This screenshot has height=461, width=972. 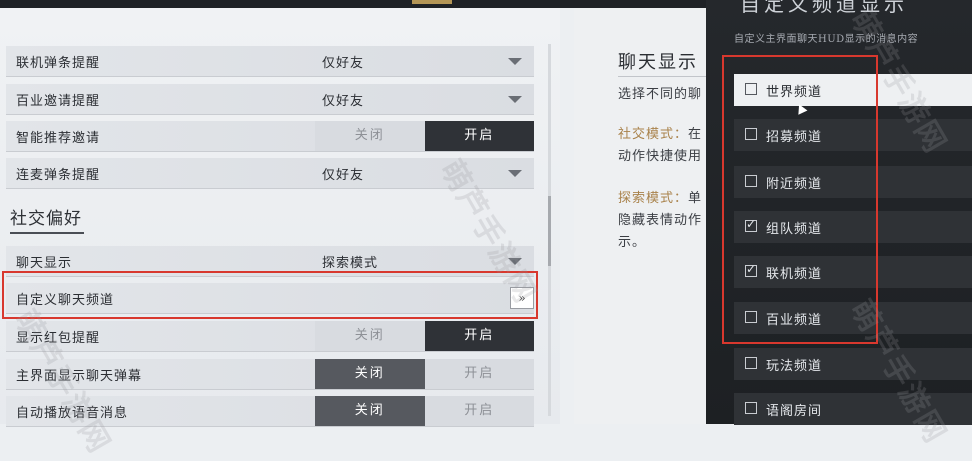 I want to click on channel-label: 世界频道, so click(x=794, y=92).